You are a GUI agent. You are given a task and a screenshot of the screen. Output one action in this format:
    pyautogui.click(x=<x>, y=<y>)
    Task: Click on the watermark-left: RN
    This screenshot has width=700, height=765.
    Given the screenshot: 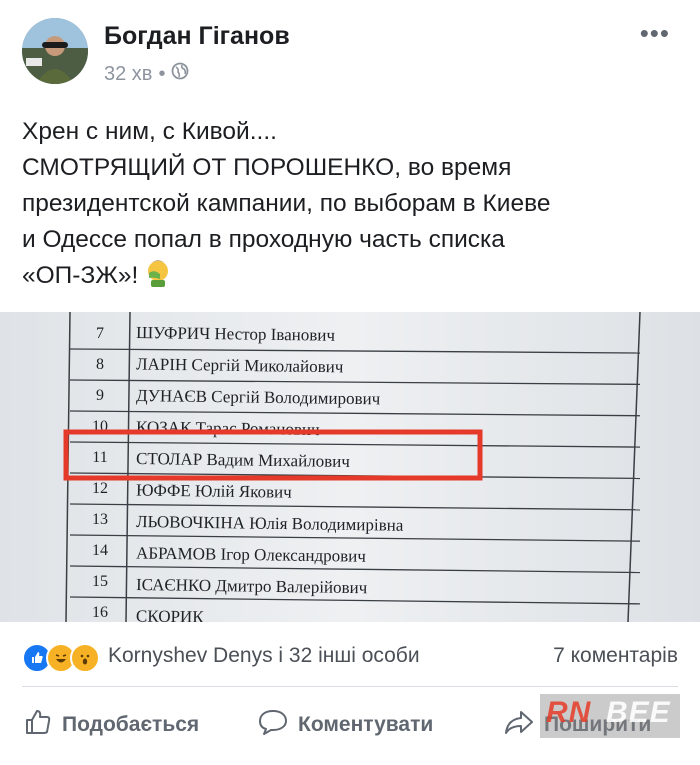 What is the action you would take?
    pyautogui.click(x=569, y=712)
    